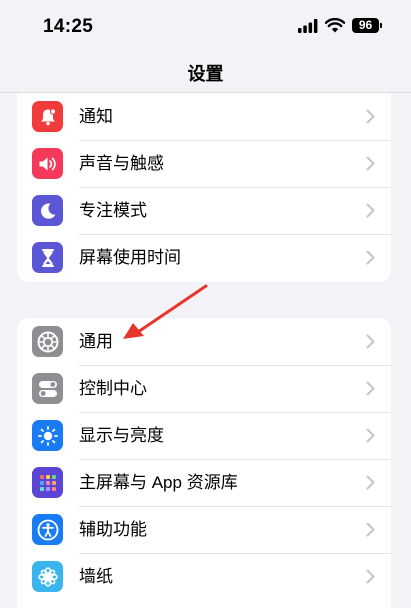  What do you see at coordinates (47, 388) in the screenshot?
I see `toggles-icon` at bounding box center [47, 388].